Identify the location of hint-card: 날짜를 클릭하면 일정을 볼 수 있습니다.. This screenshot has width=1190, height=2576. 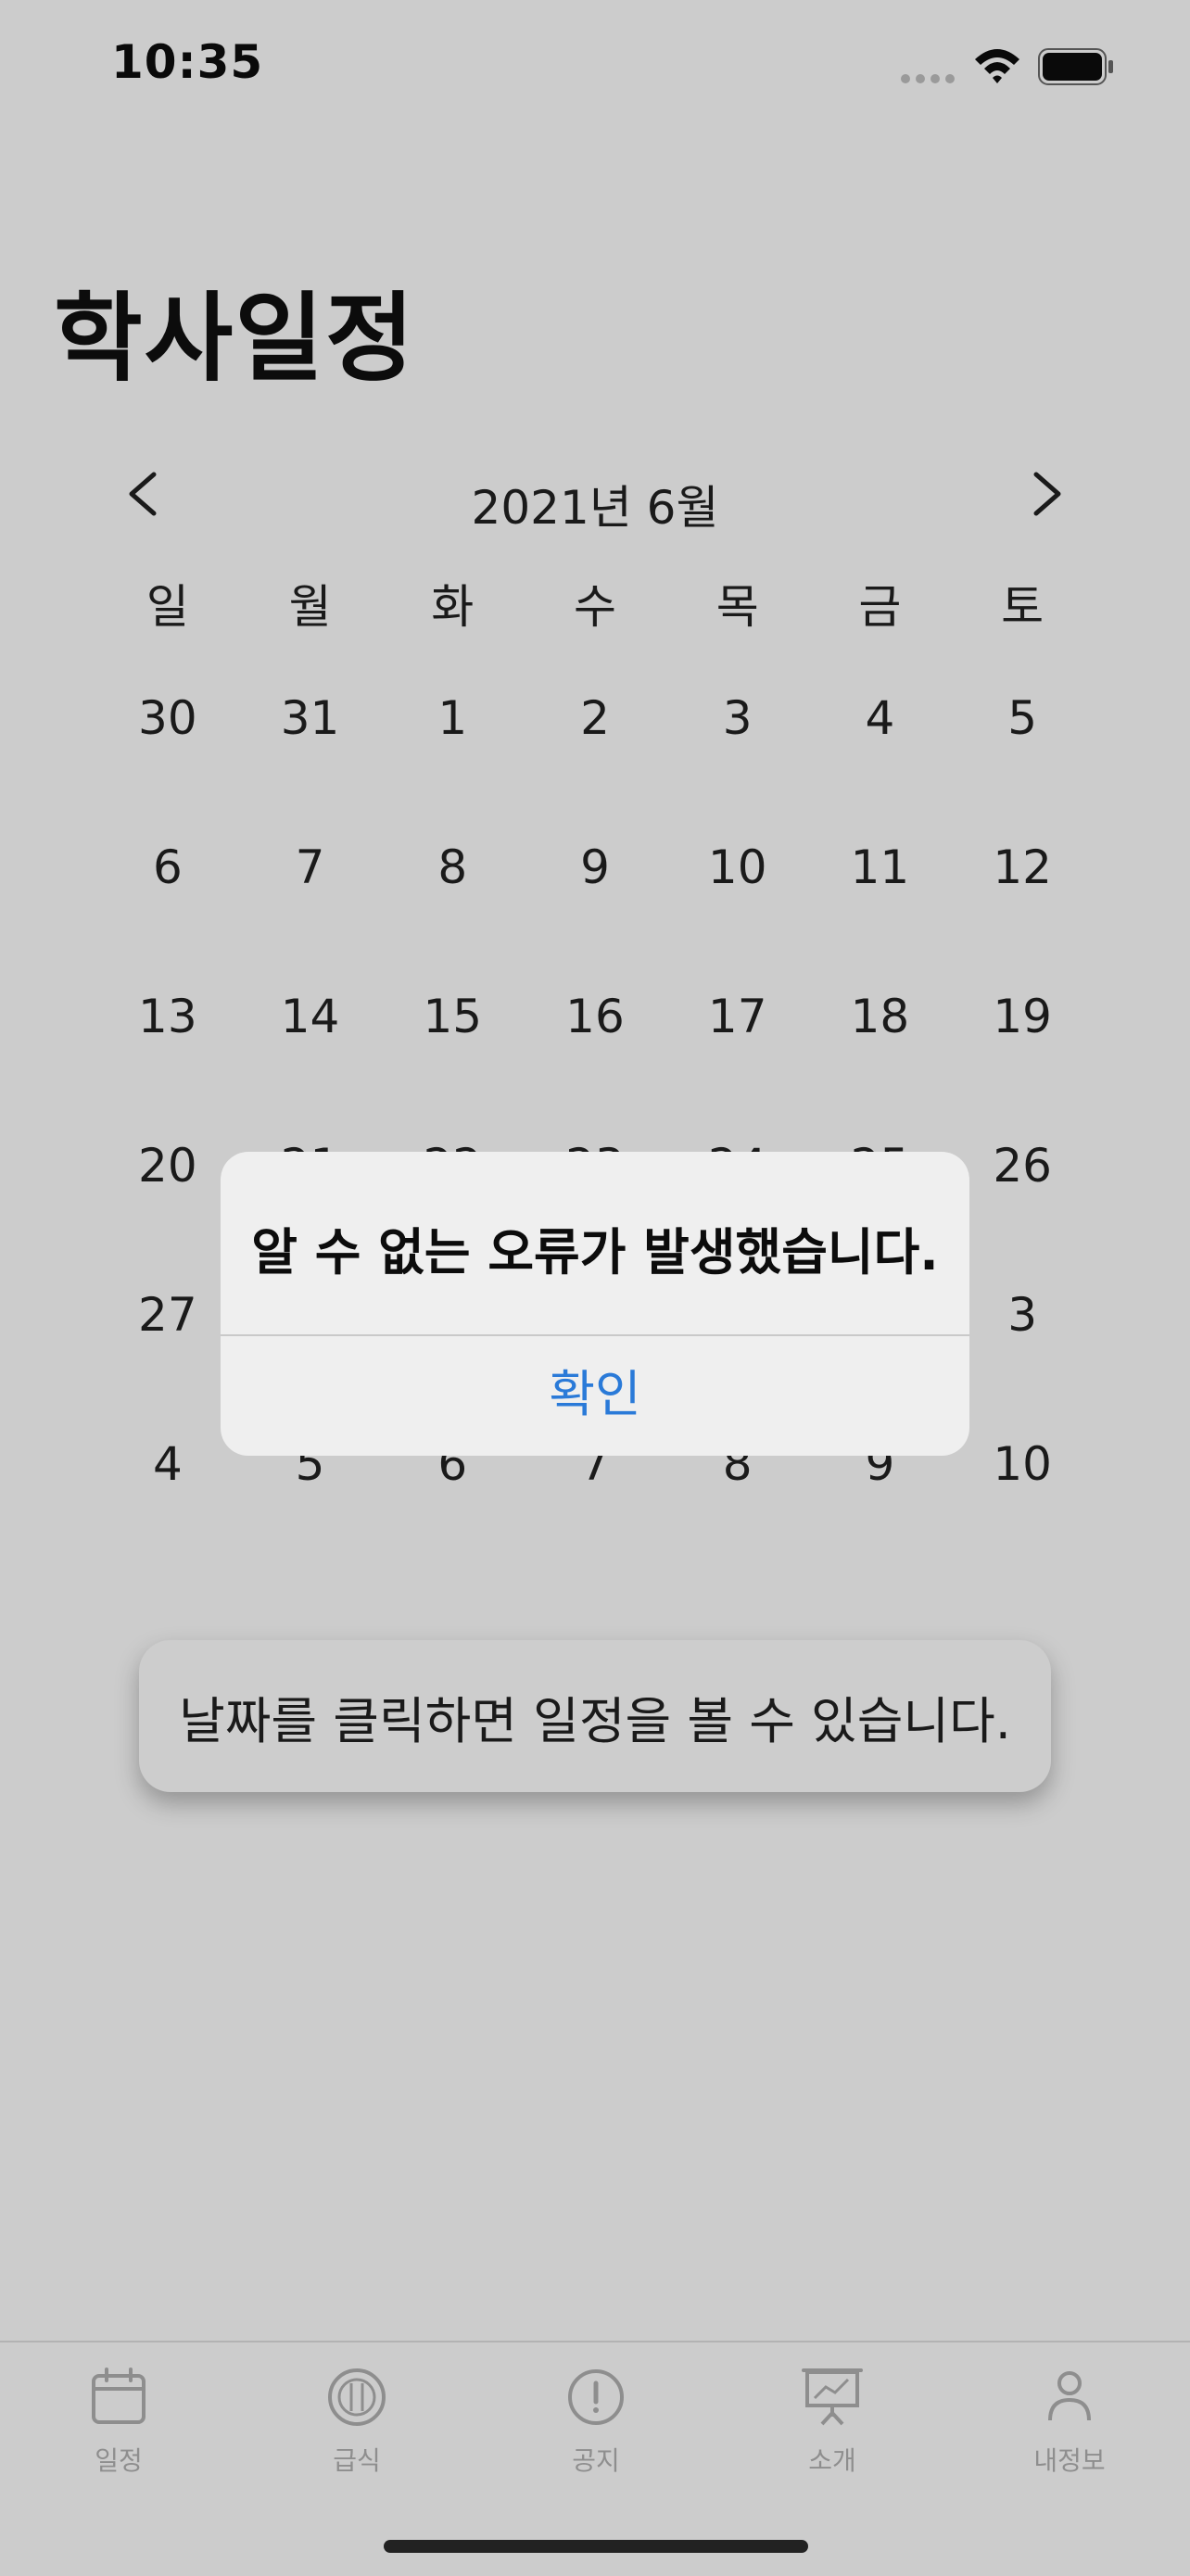
(595, 1716).